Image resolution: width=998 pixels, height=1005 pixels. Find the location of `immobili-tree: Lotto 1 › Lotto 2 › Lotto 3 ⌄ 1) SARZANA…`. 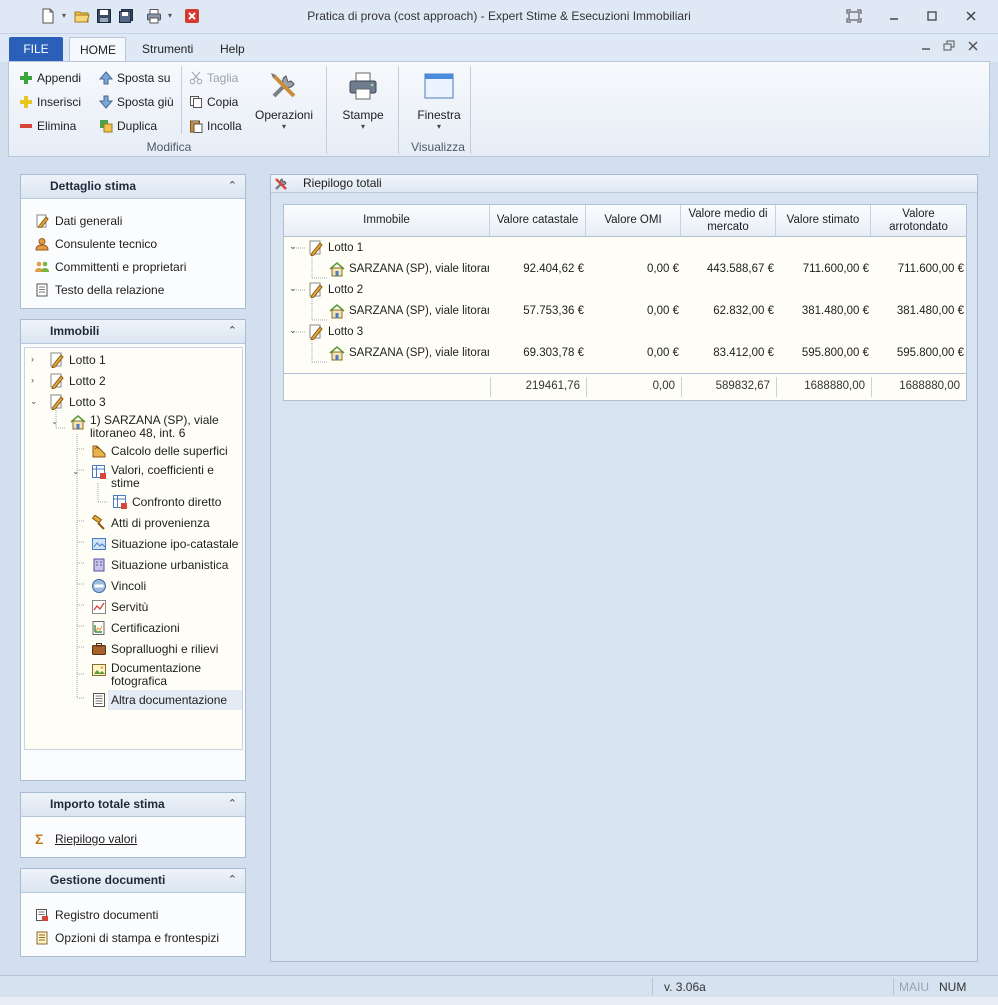

immobili-tree: Lotto 1 › Lotto 2 › Lotto 3 ⌄ 1) SARZANA… is located at coordinates (133, 548).